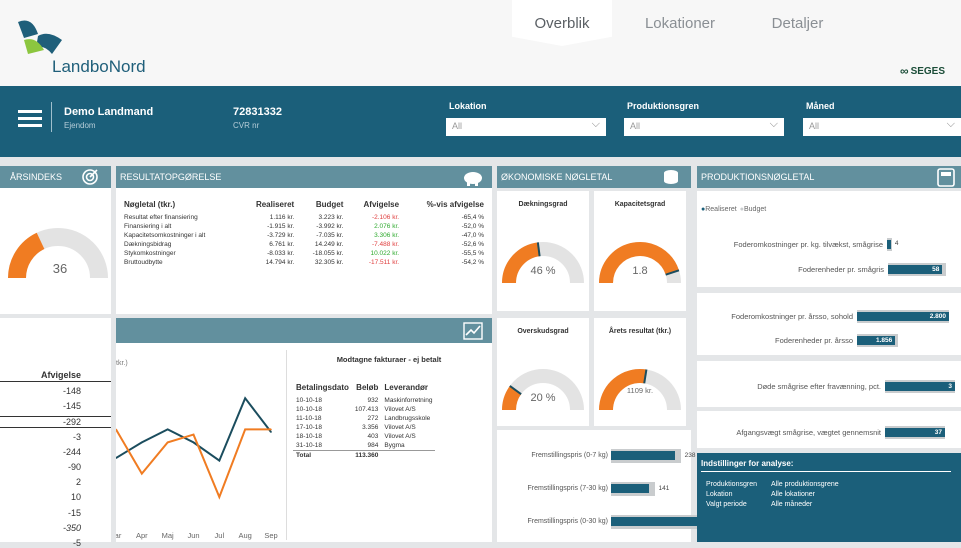 The image size is (961, 548). What do you see at coordinates (109, 112) in the screenshot?
I see `user-name: Demo Landmand` at bounding box center [109, 112].